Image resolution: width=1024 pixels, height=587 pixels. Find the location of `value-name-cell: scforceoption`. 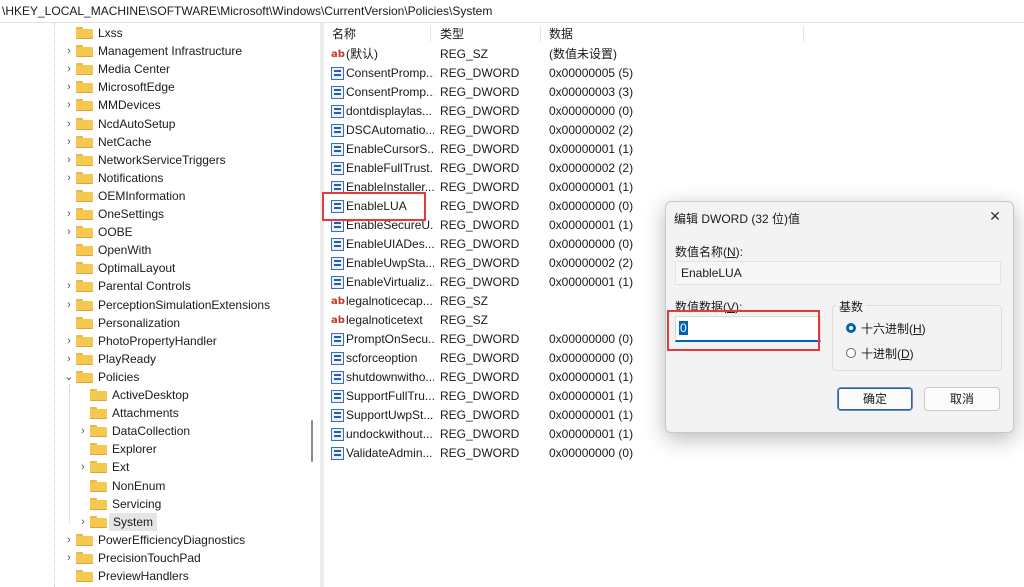

value-name-cell: scforceoption is located at coordinates (382, 358).